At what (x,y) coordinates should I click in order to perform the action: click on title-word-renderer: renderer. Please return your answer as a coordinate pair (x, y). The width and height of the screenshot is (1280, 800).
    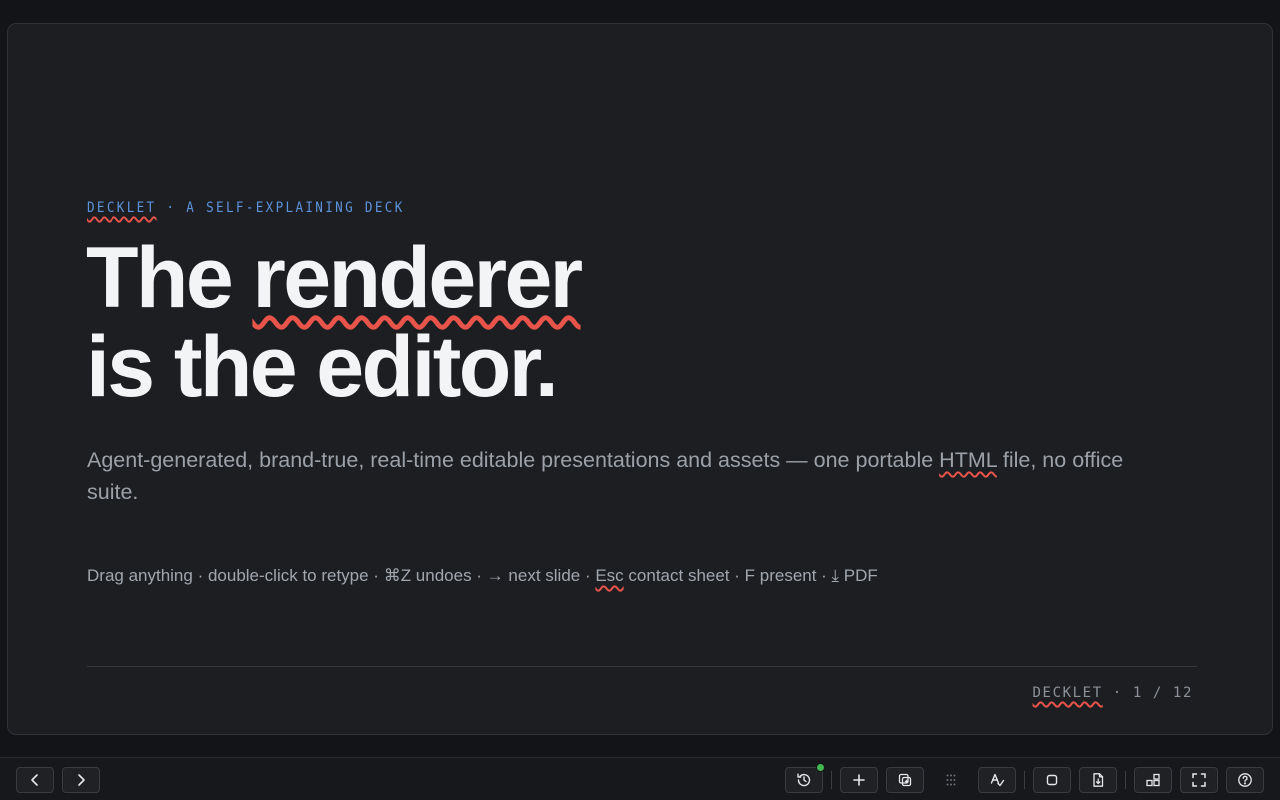
    Looking at the image, I should click on (417, 278).